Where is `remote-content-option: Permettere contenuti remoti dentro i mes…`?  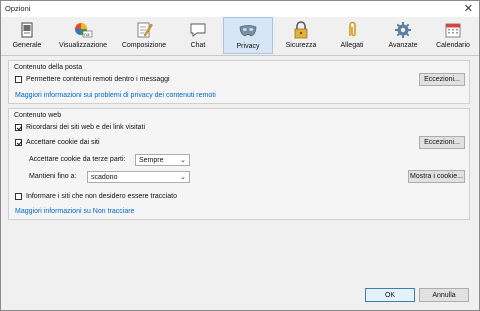
remote-content-option: Permettere contenuti remoti dentro i mes… is located at coordinates (92, 79).